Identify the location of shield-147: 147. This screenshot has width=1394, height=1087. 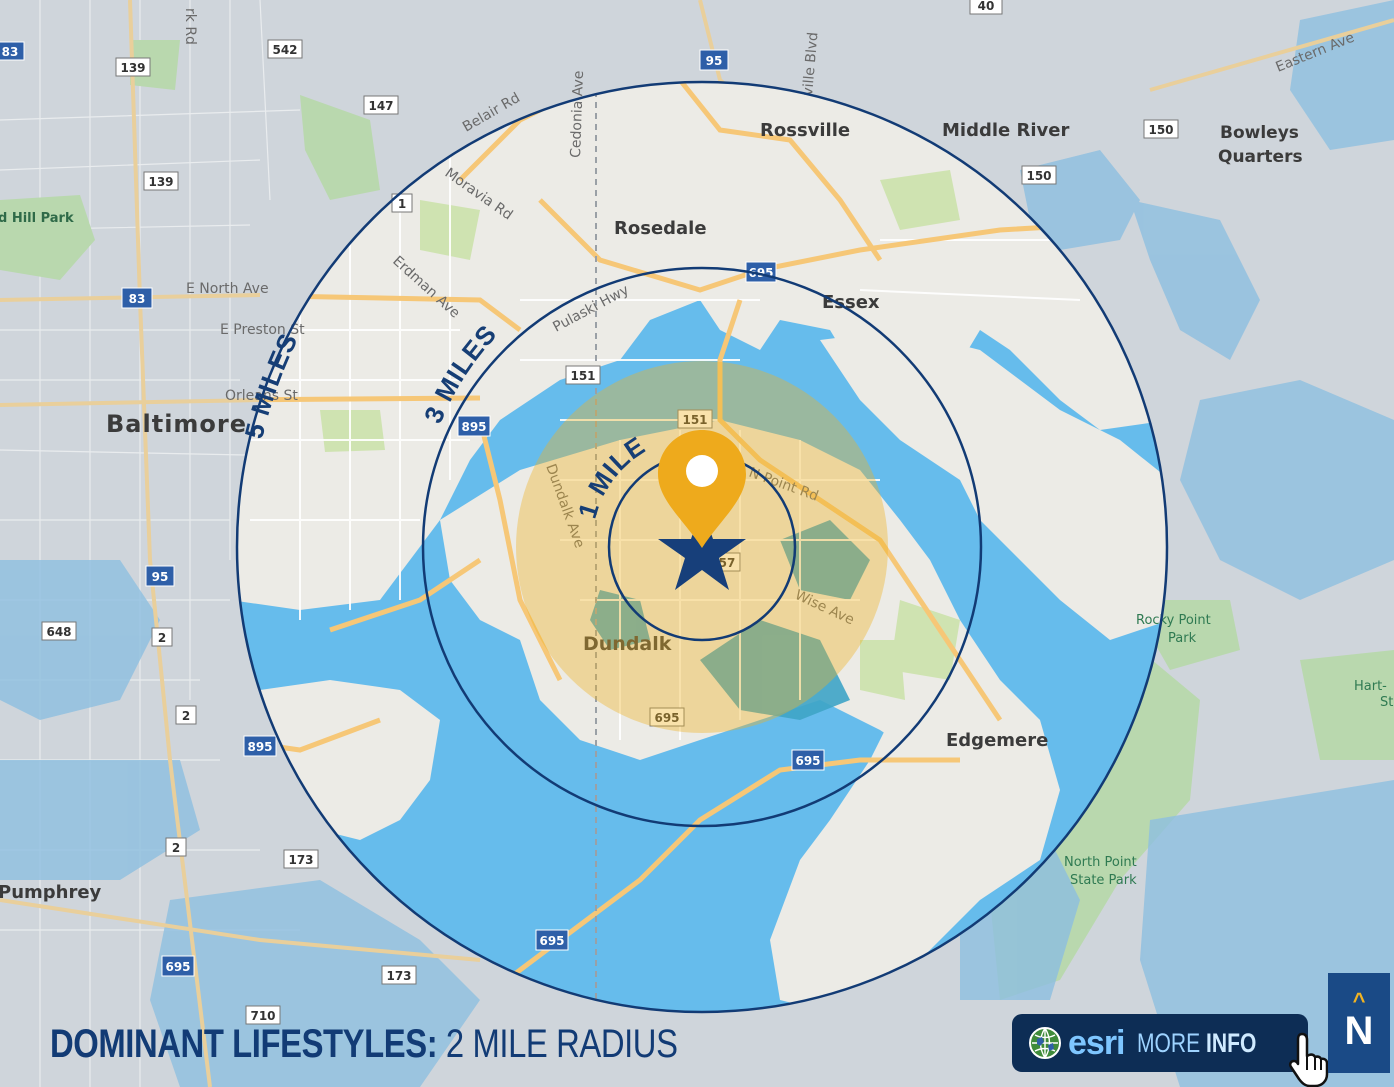
(381, 105).